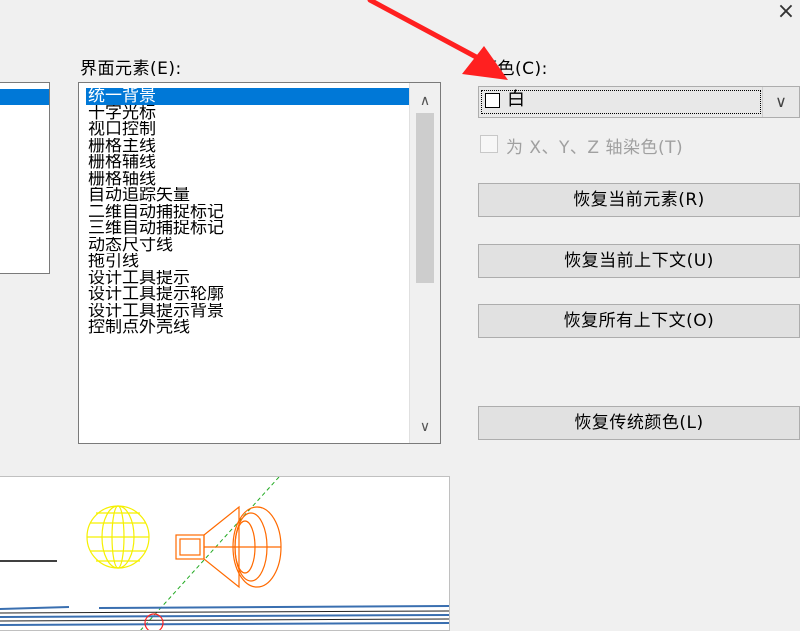 This screenshot has width=800, height=631. What do you see at coordinates (437, 40) in the screenshot?
I see `annotation-arrow` at bounding box center [437, 40].